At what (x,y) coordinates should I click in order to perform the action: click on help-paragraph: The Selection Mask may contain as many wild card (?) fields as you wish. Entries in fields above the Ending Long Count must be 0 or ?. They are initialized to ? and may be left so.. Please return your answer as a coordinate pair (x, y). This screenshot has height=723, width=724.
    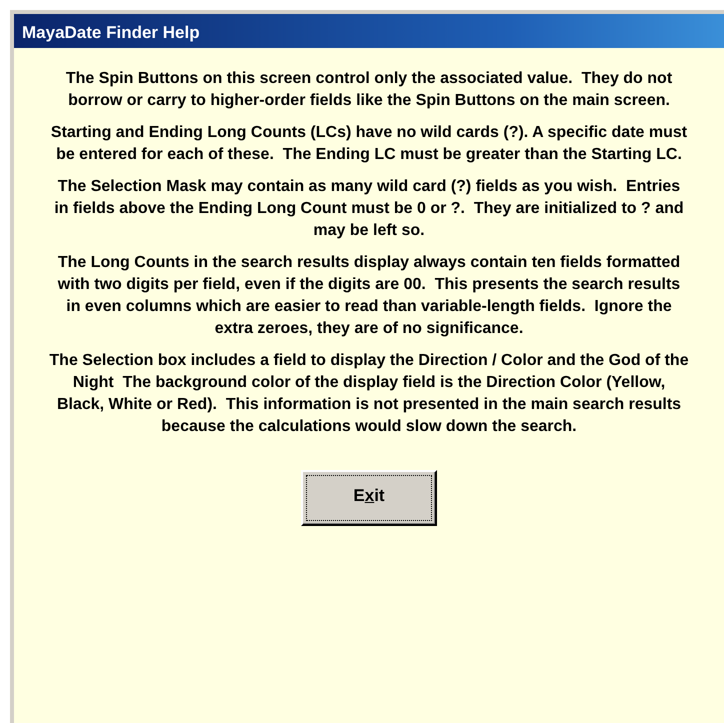
    Looking at the image, I should click on (369, 209).